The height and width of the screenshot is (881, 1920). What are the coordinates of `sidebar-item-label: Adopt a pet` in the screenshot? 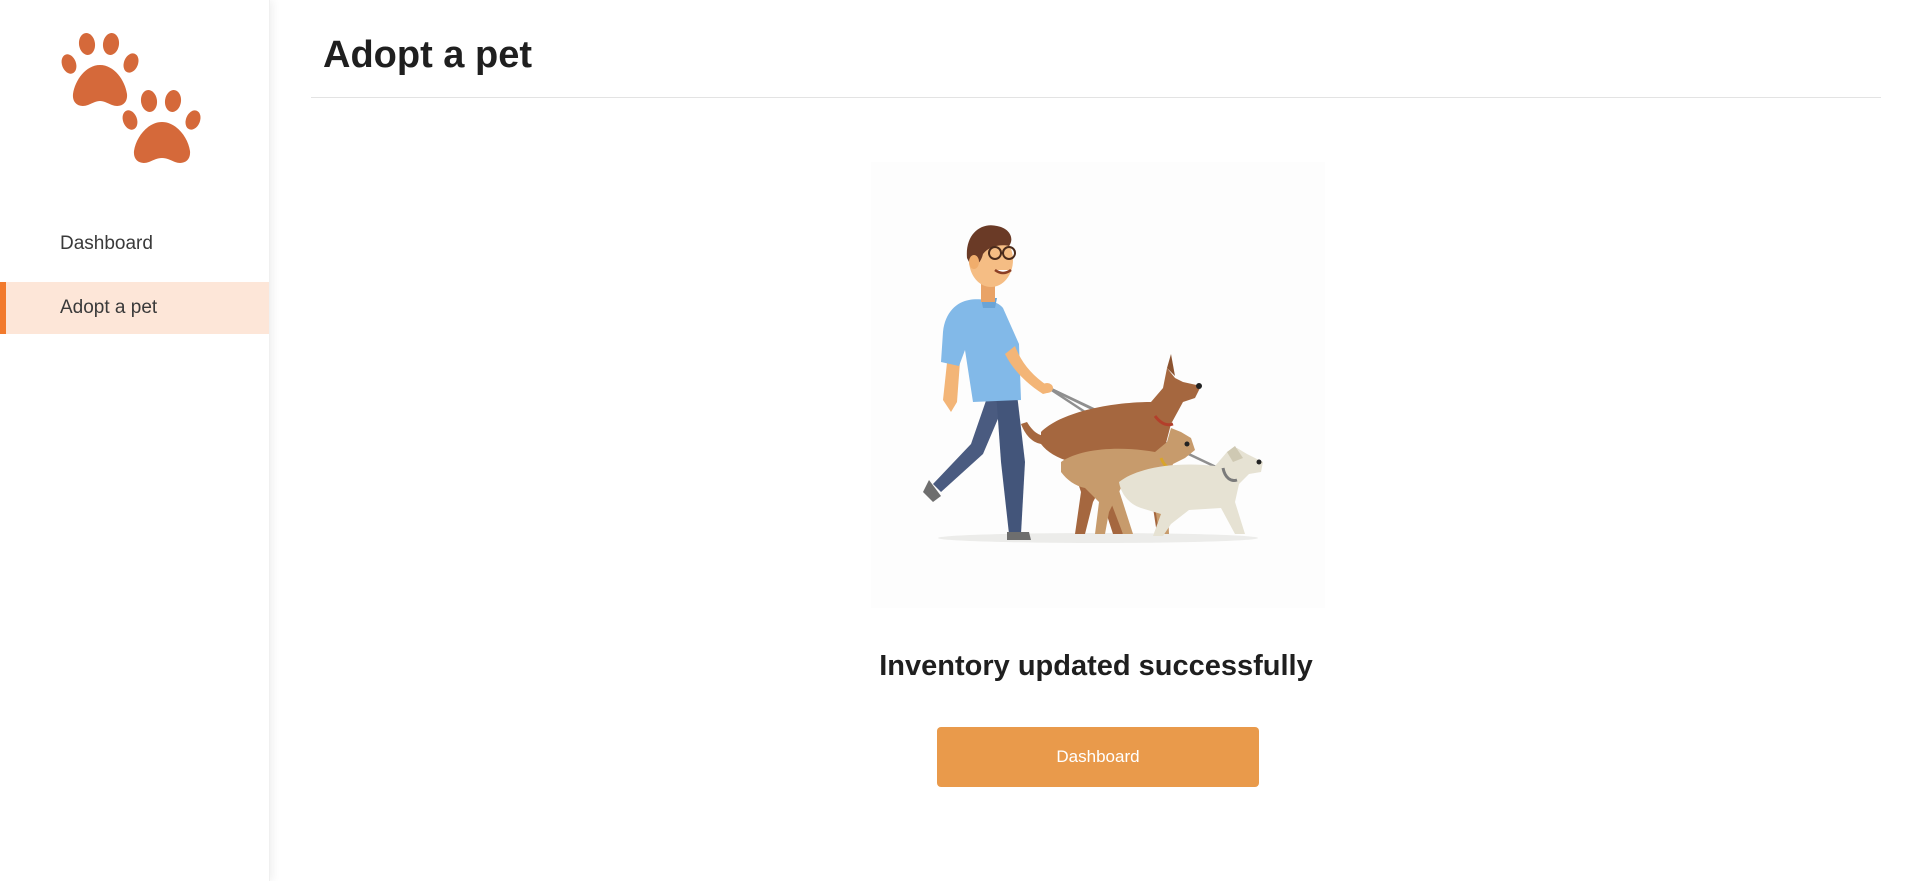 It's located at (109, 307).